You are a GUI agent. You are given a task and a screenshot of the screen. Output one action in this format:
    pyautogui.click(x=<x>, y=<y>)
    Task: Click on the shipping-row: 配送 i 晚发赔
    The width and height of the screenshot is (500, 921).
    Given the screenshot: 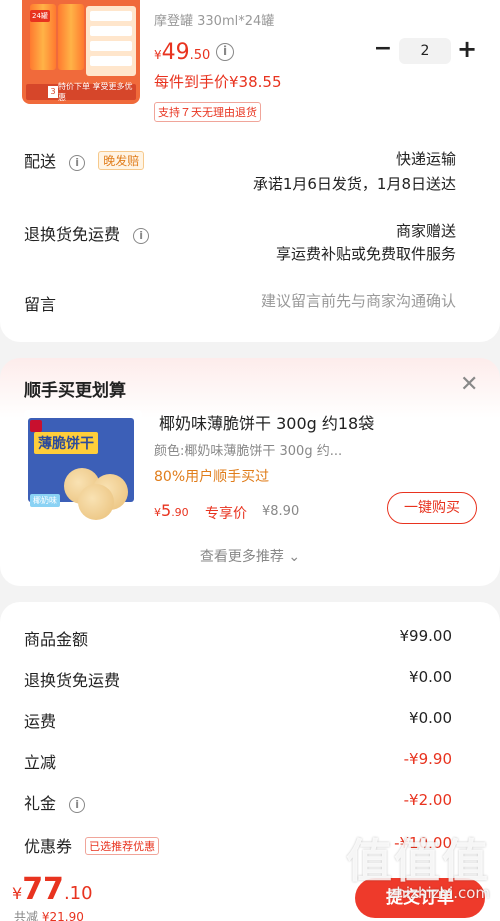 What is the action you would take?
    pyautogui.click(x=84, y=160)
    